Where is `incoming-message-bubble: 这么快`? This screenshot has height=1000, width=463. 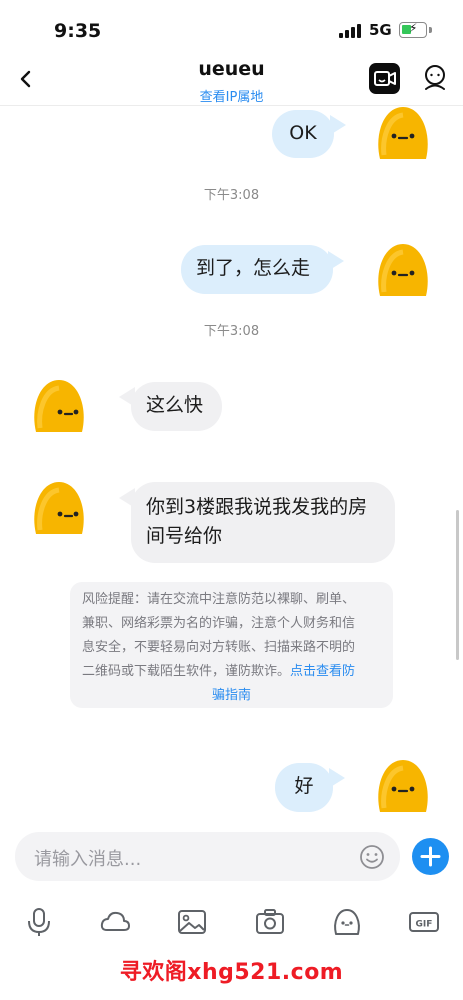 incoming-message-bubble: 这么快 is located at coordinates (176, 406).